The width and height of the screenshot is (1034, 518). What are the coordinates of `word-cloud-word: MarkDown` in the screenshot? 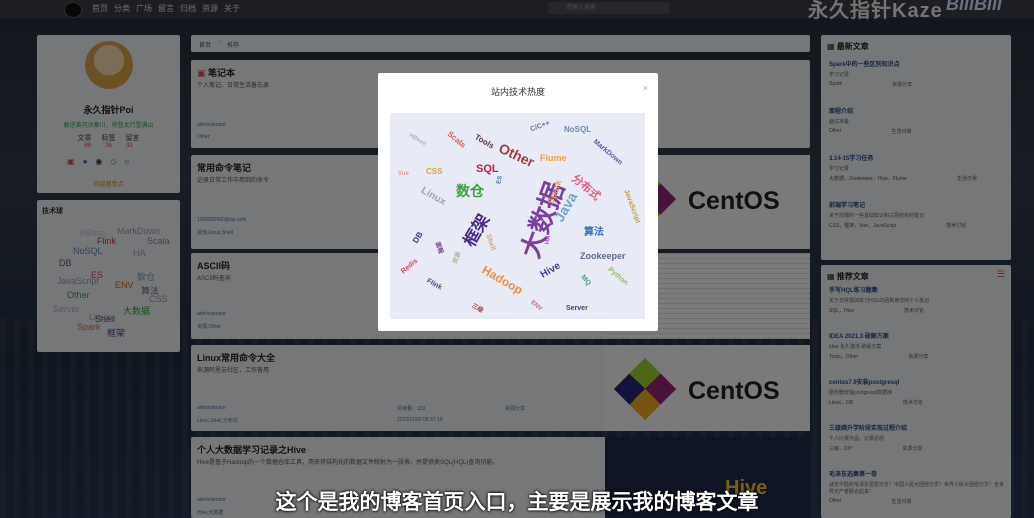 It's located at (608, 152).